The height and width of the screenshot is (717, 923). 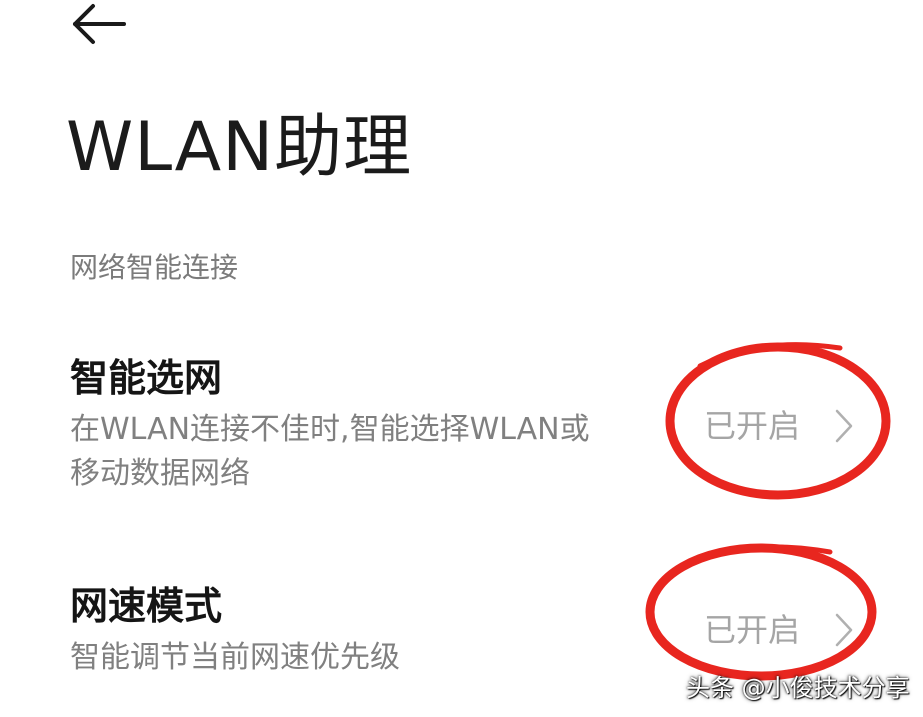 I want to click on back-button, so click(x=99, y=24).